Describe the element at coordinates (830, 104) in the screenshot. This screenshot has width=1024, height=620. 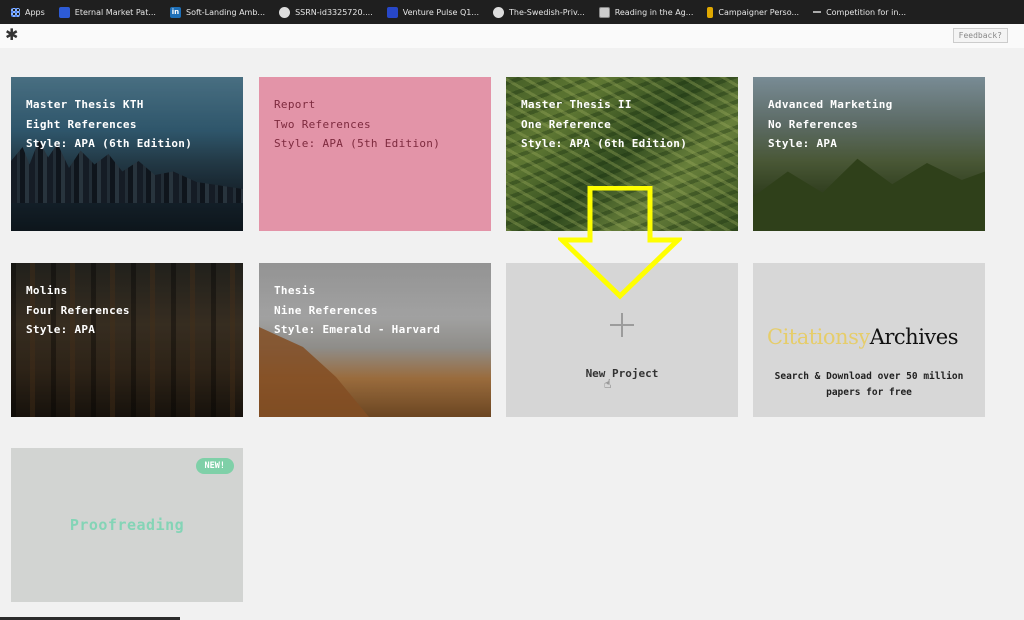
I see `project-title: Advanced Marketing` at that location.